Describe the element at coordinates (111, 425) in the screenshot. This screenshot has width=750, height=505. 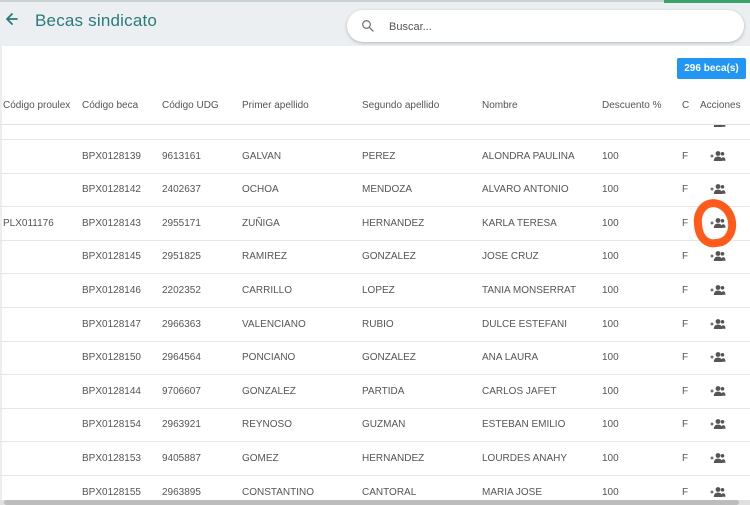
I see `cell-codigo-beca: BPX0128154` at that location.